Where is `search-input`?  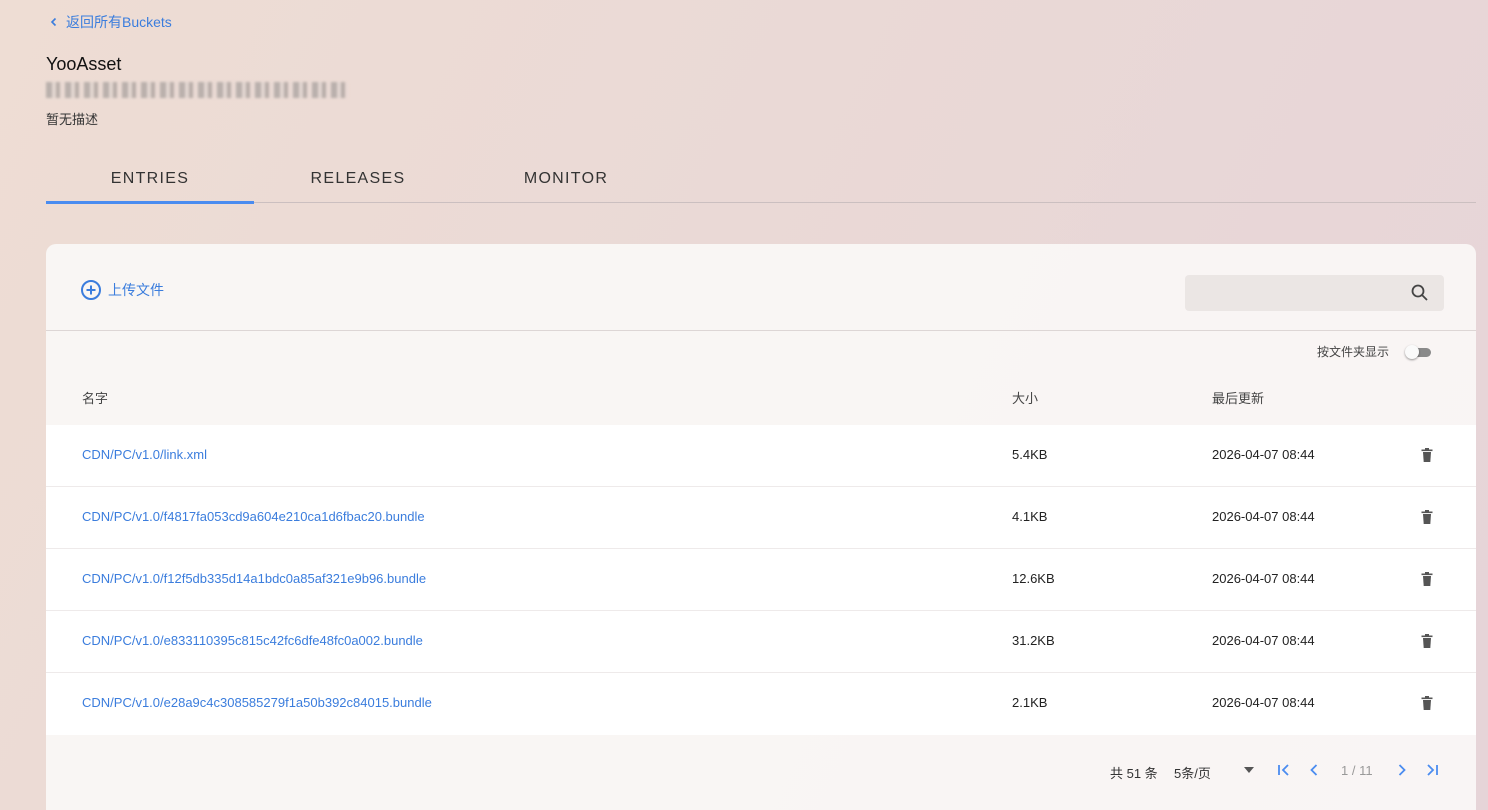
search-input is located at coordinates (1295, 293).